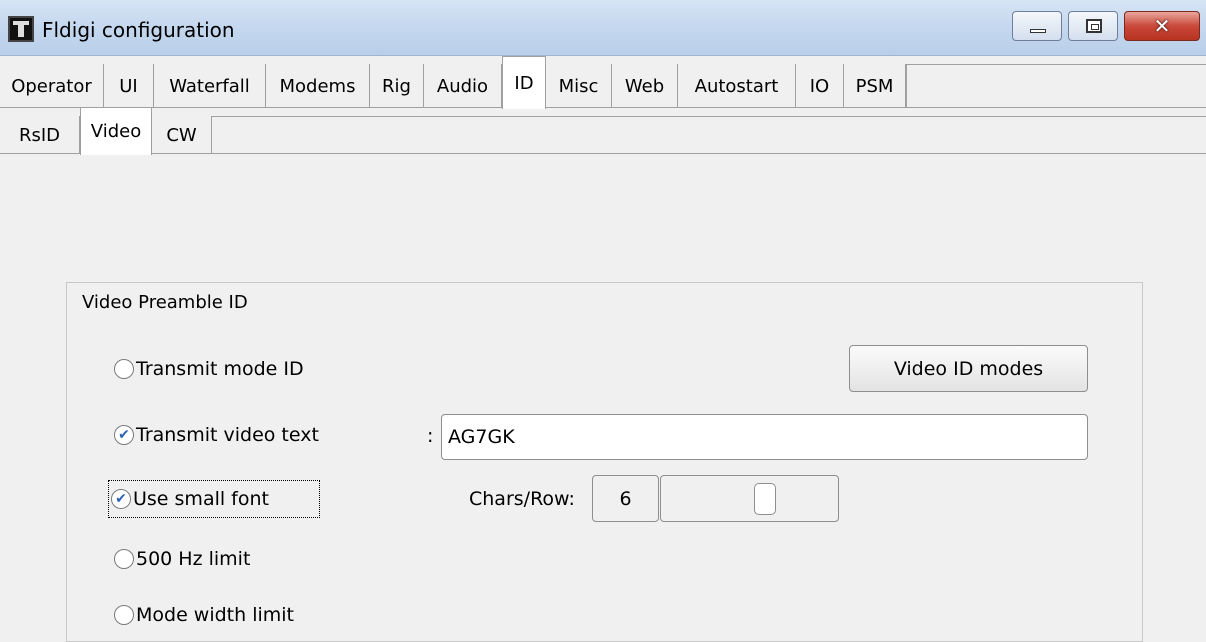 The image size is (1206, 642). Describe the element at coordinates (21, 29) in the screenshot. I see `fldigi-app-icon` at that location.